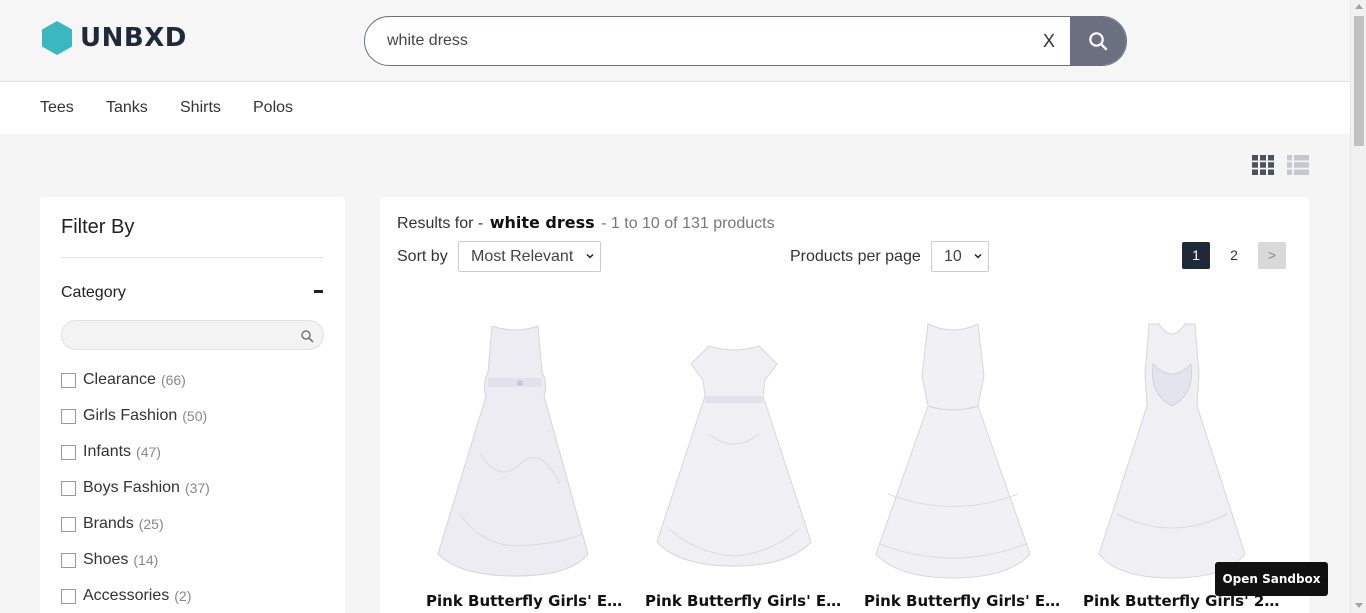 The height and width of the screenshot is (613, 1366). What do you see at coordinates (707, 41) in the screenshot?
I see `search-input` at bounding box center [707, 41].